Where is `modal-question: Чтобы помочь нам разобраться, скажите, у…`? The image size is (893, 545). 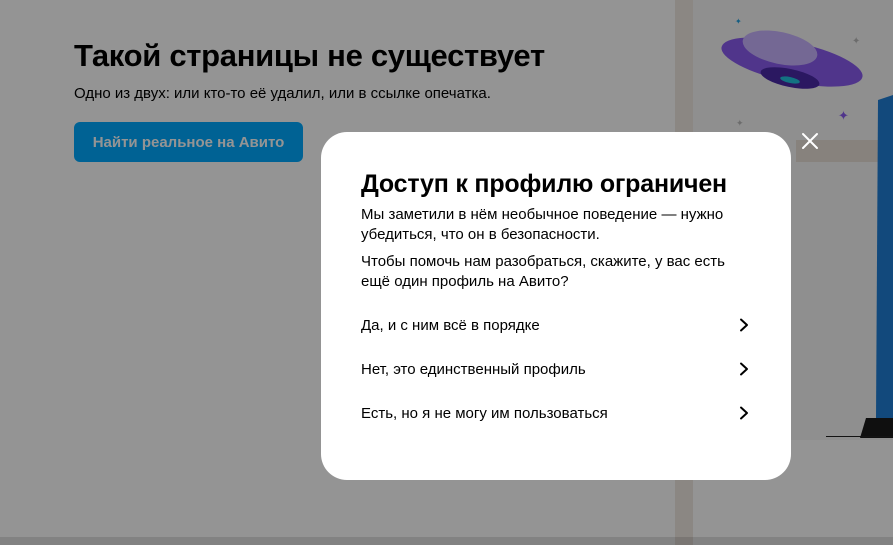
modal-question: Чтобы помочь нам разобраться, скажите, у… is located at coordinates (543, 271).